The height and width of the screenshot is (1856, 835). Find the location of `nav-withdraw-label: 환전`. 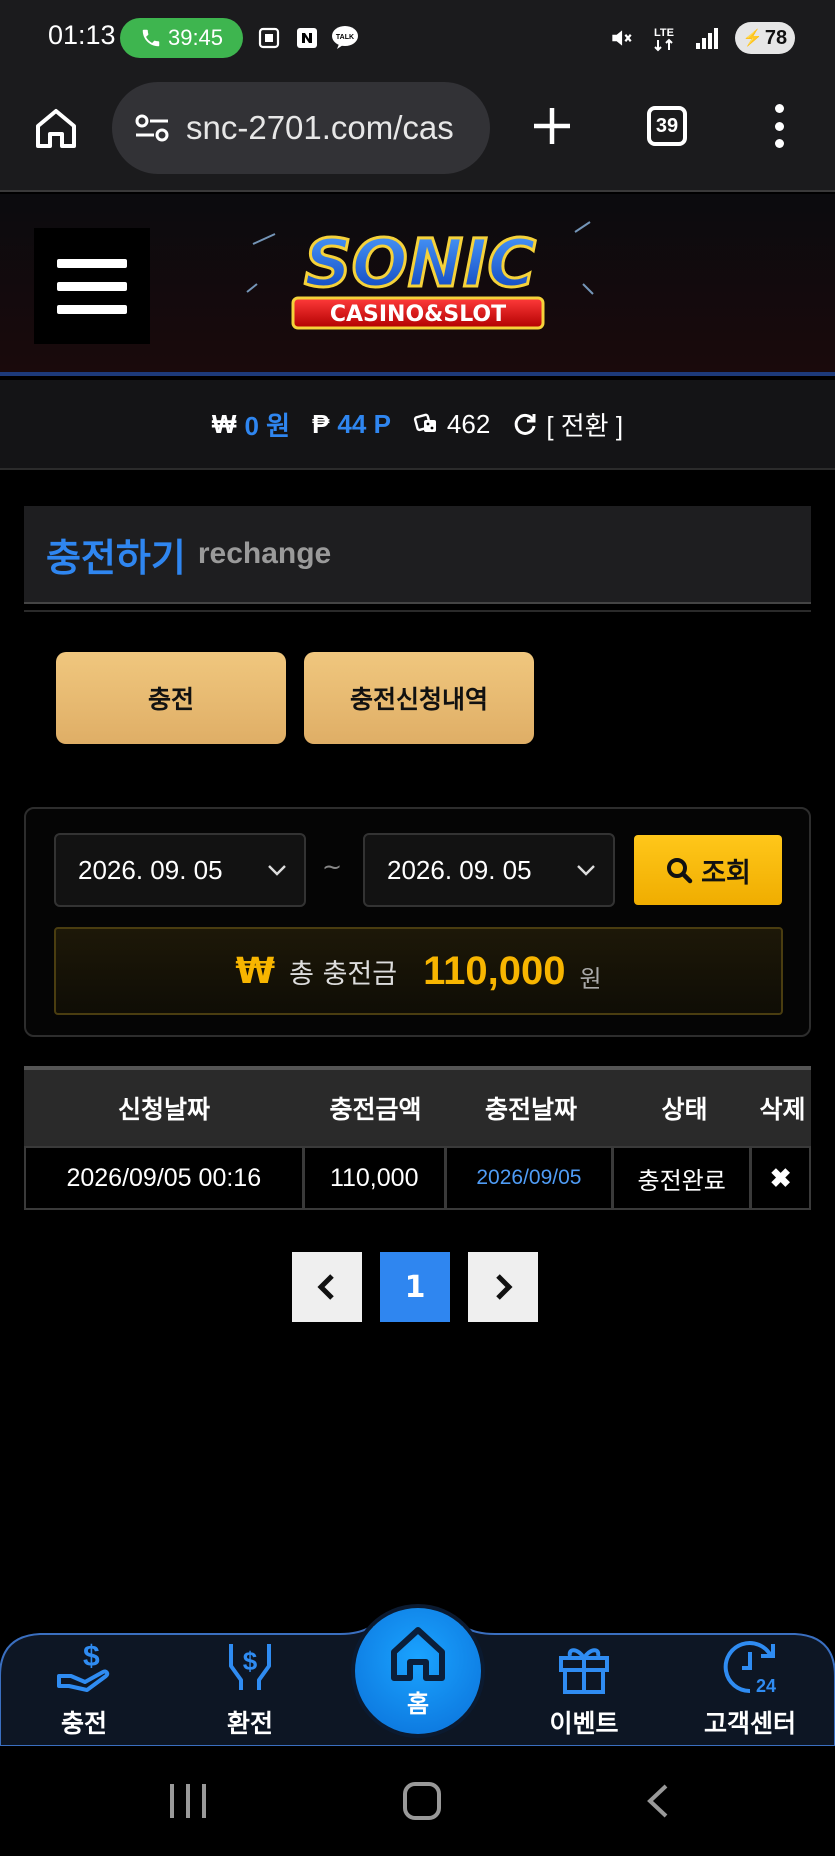

nav-withdraw-label: 환전 is located at coordinates (249, 1723).